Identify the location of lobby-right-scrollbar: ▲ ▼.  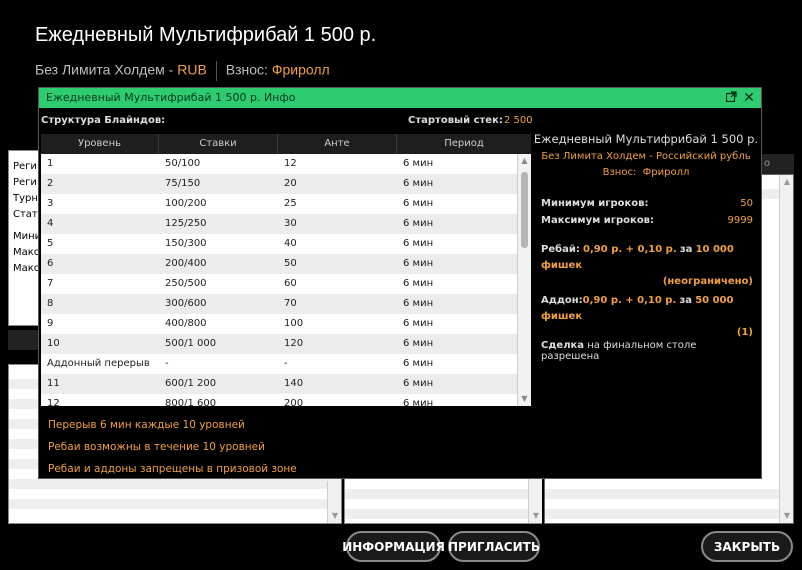
(786, 349).